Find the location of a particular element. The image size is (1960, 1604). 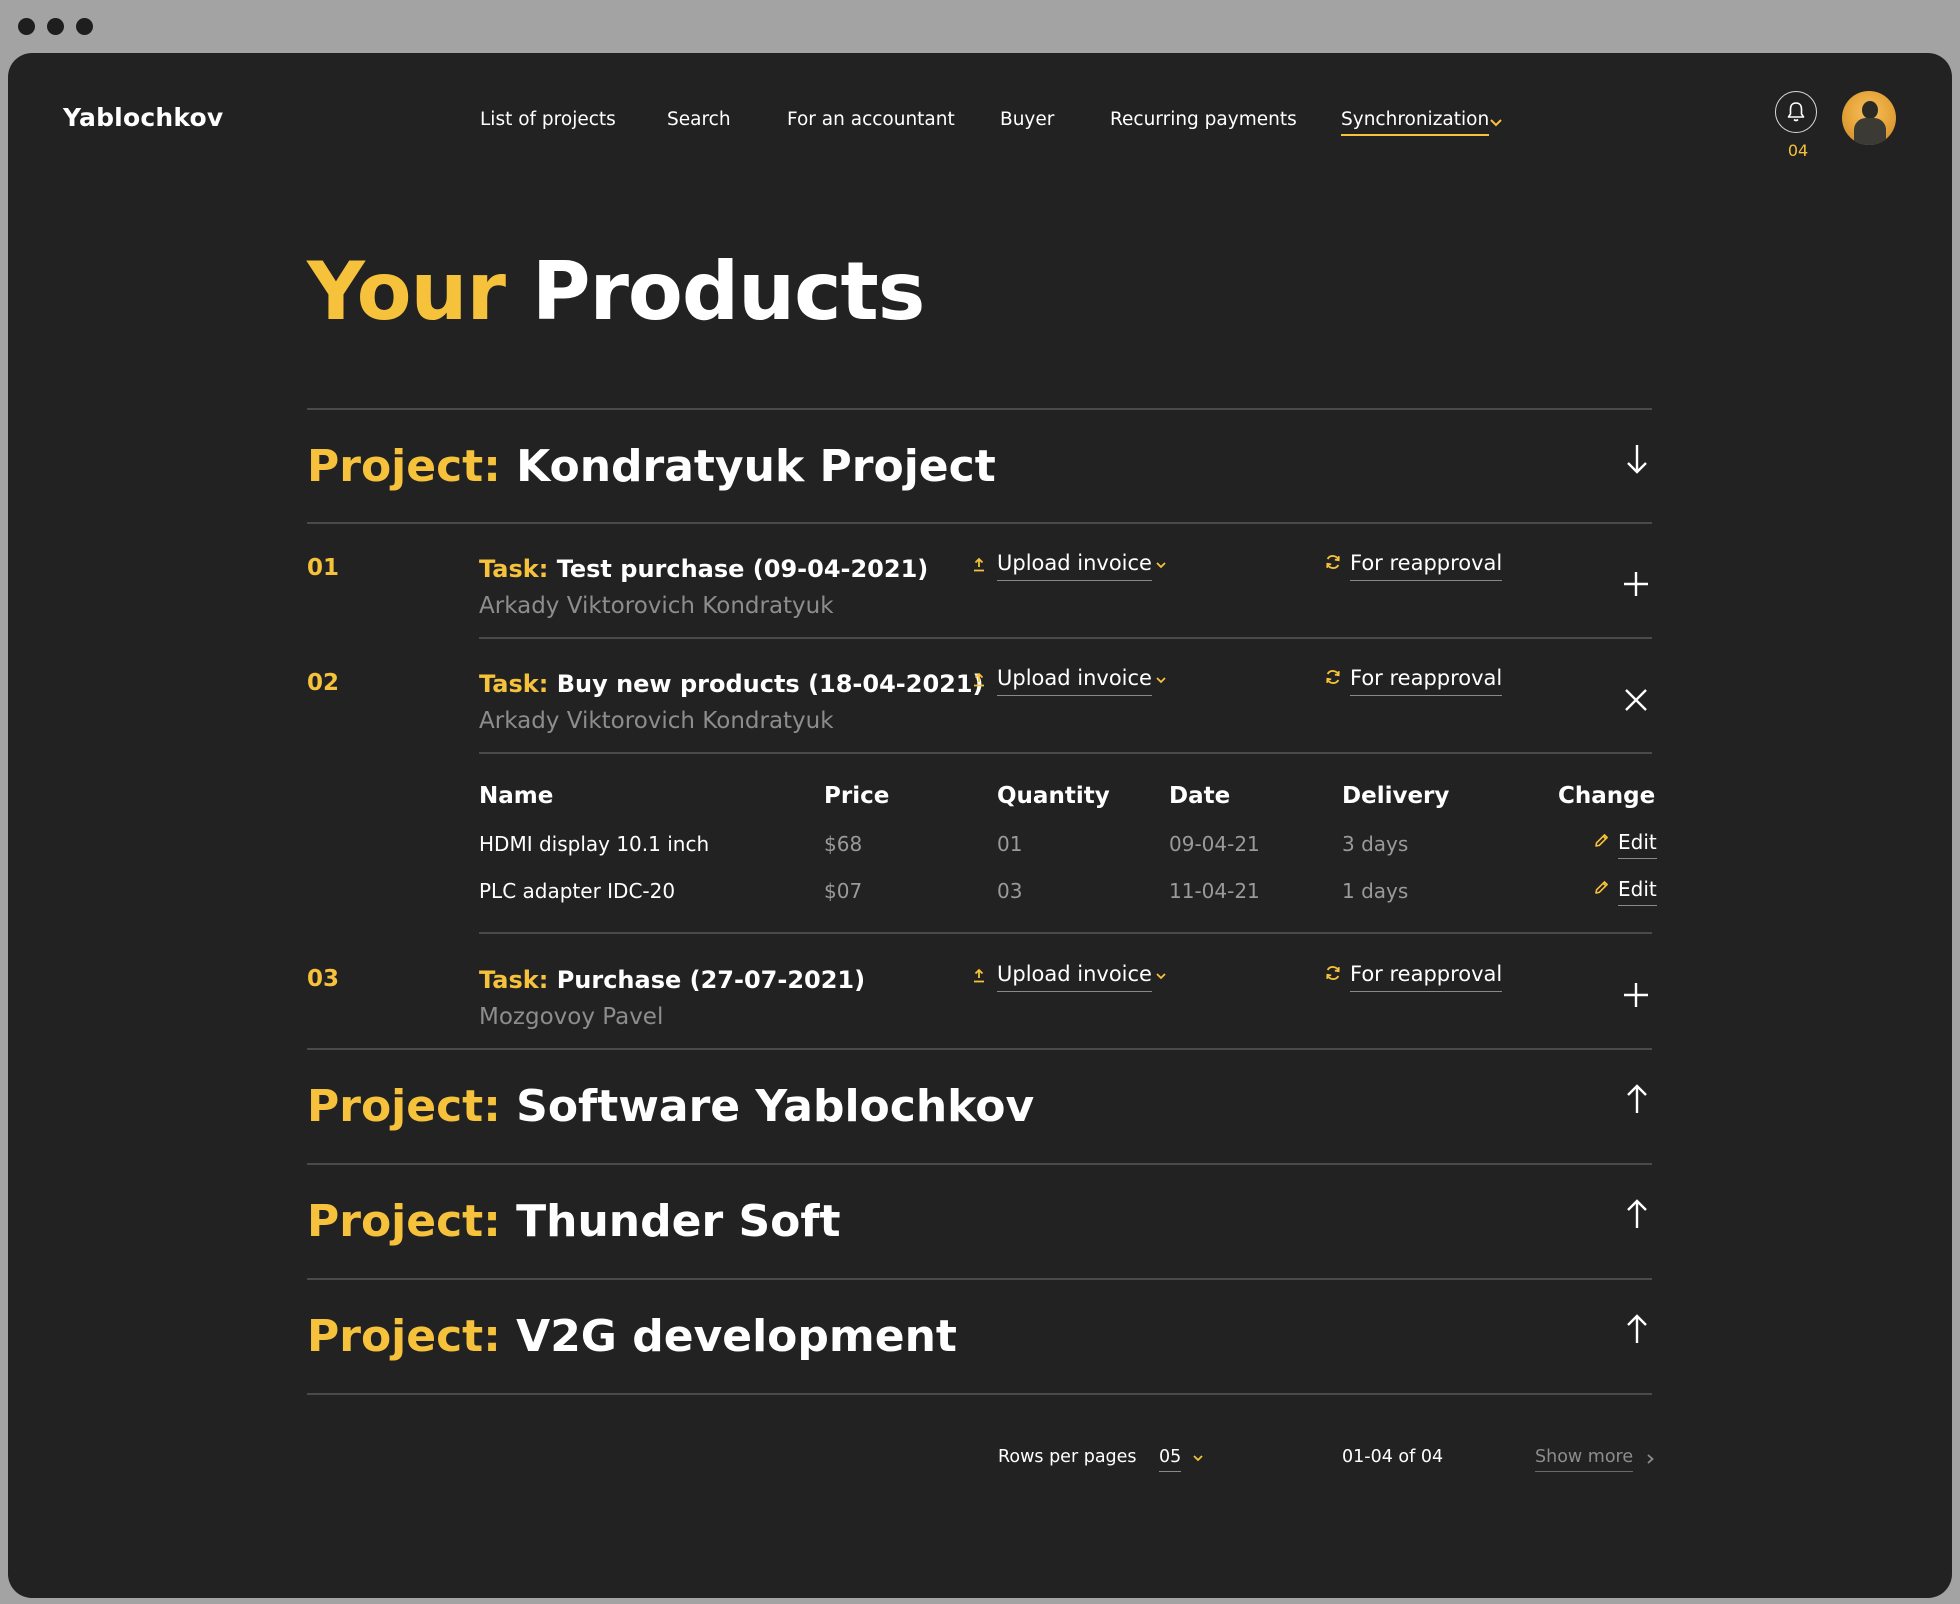

notifications-button is located at coordinates (1796, 112).